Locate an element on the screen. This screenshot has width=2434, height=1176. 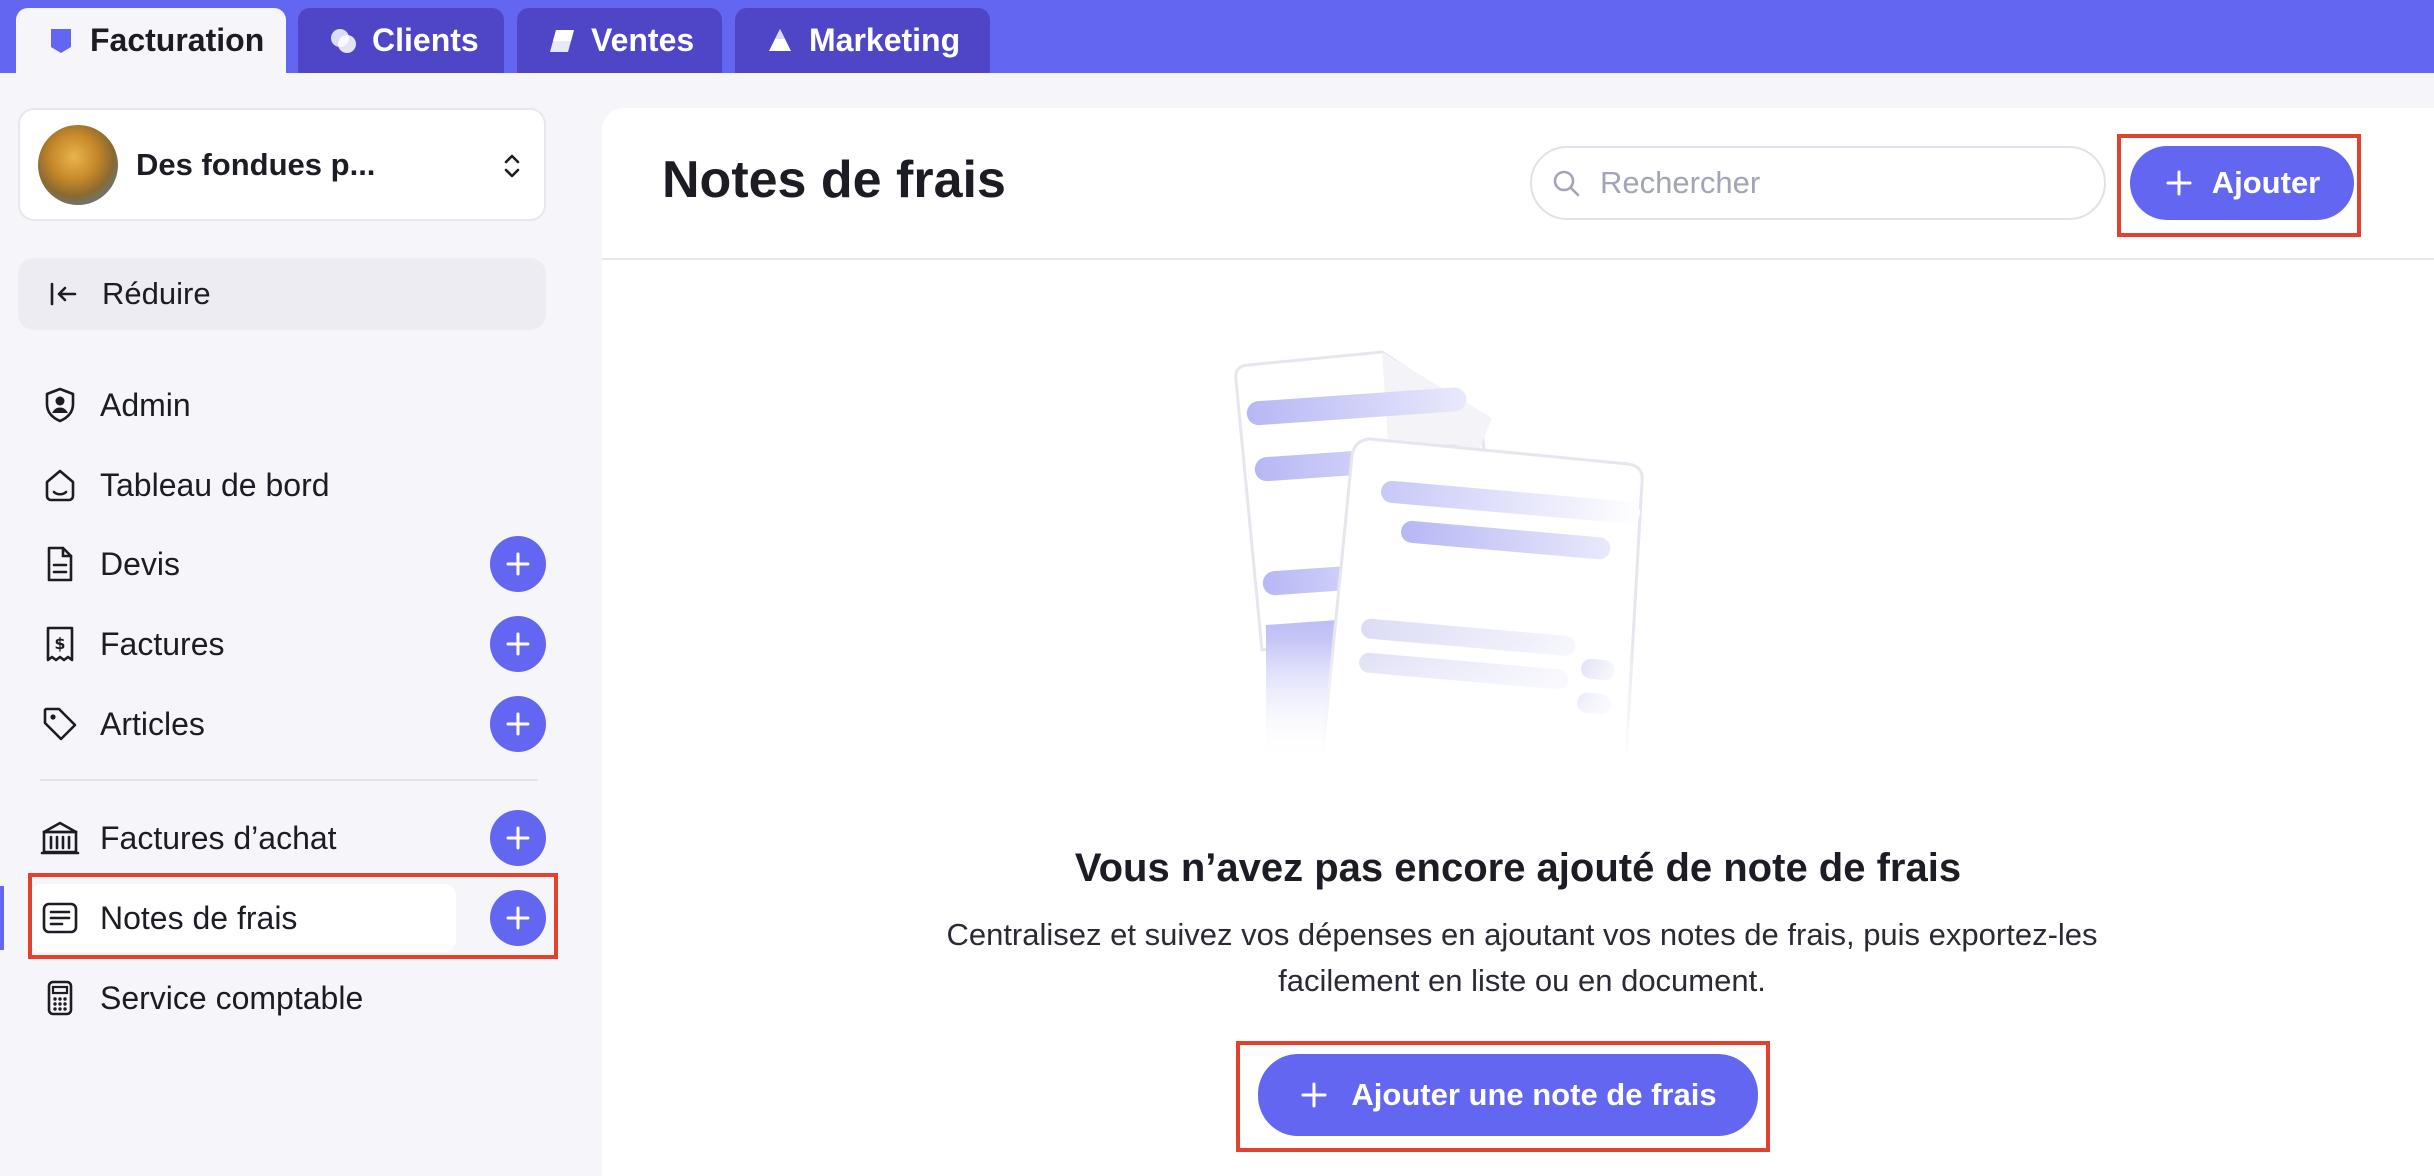
add-button: Ajouter is located at coordinates (2242, 183).